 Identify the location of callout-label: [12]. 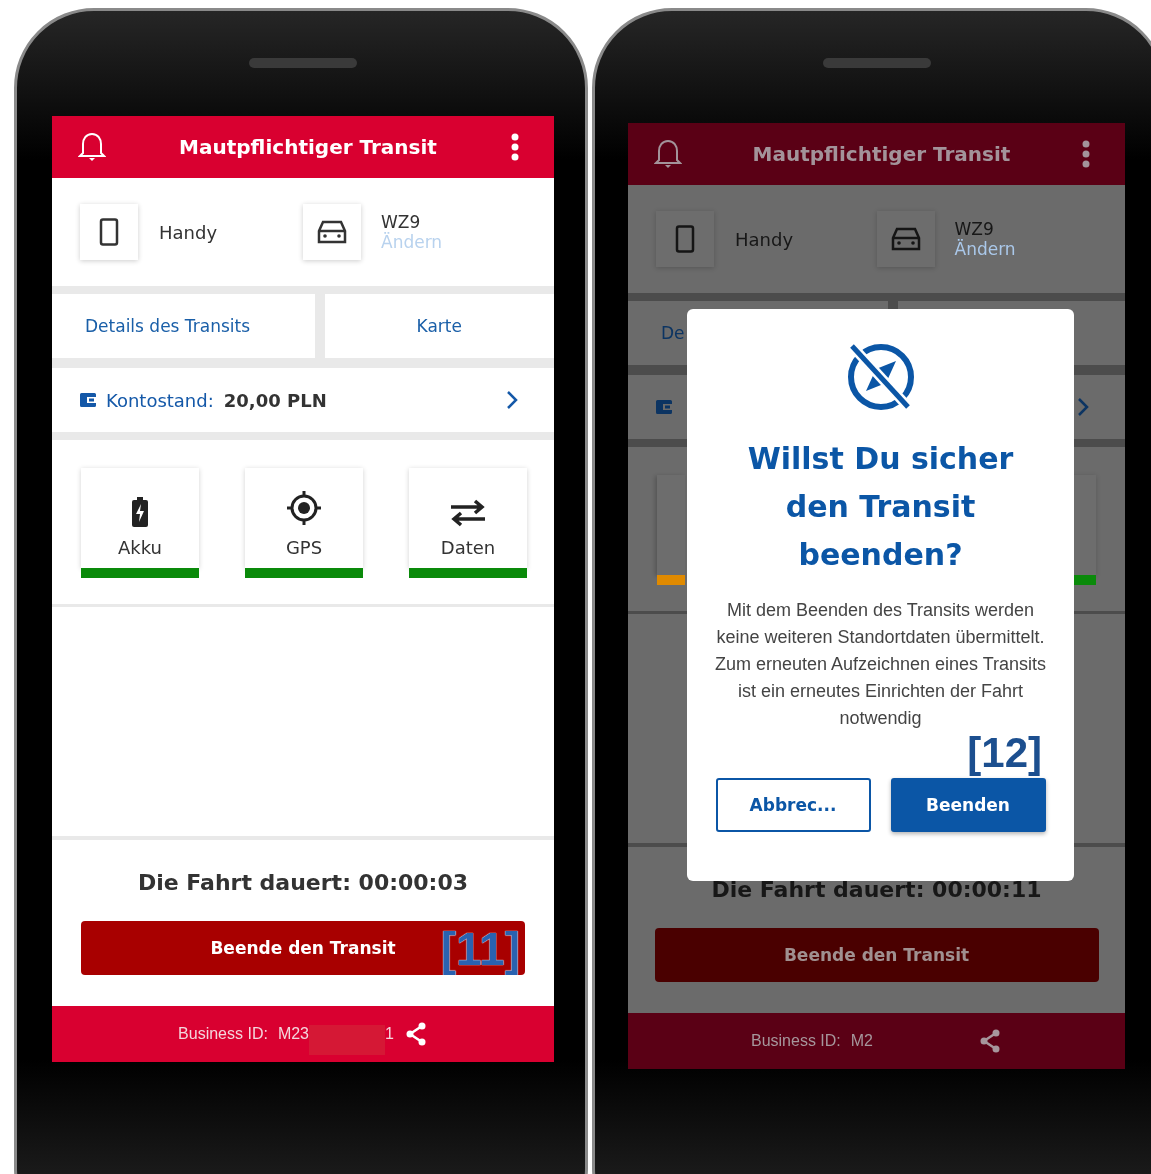
(1004, 753).